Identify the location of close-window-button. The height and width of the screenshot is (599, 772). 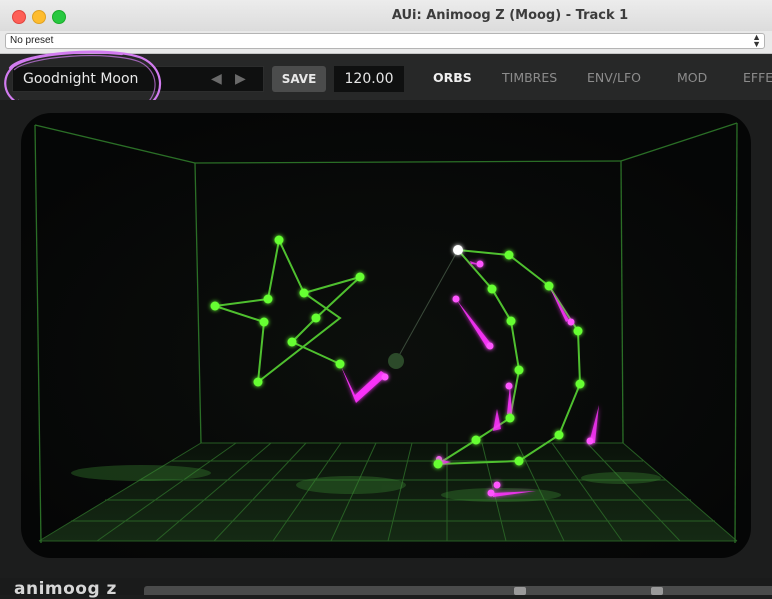
(19, 17).